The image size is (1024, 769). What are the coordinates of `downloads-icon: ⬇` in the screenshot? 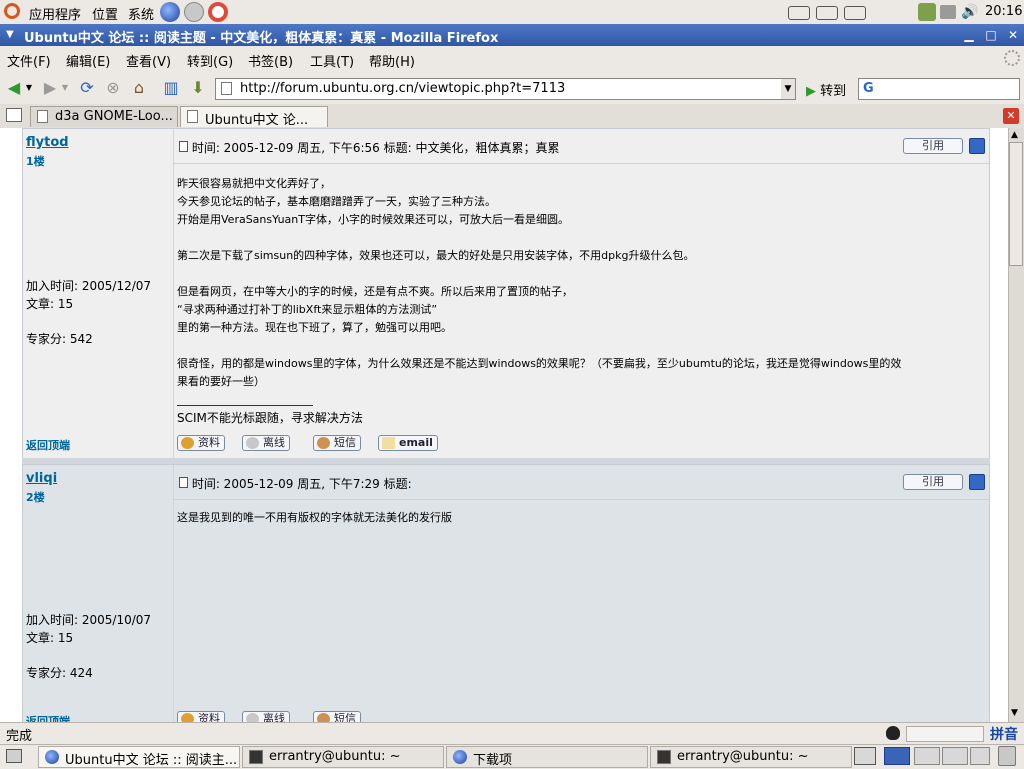 It's located at (198, 88).